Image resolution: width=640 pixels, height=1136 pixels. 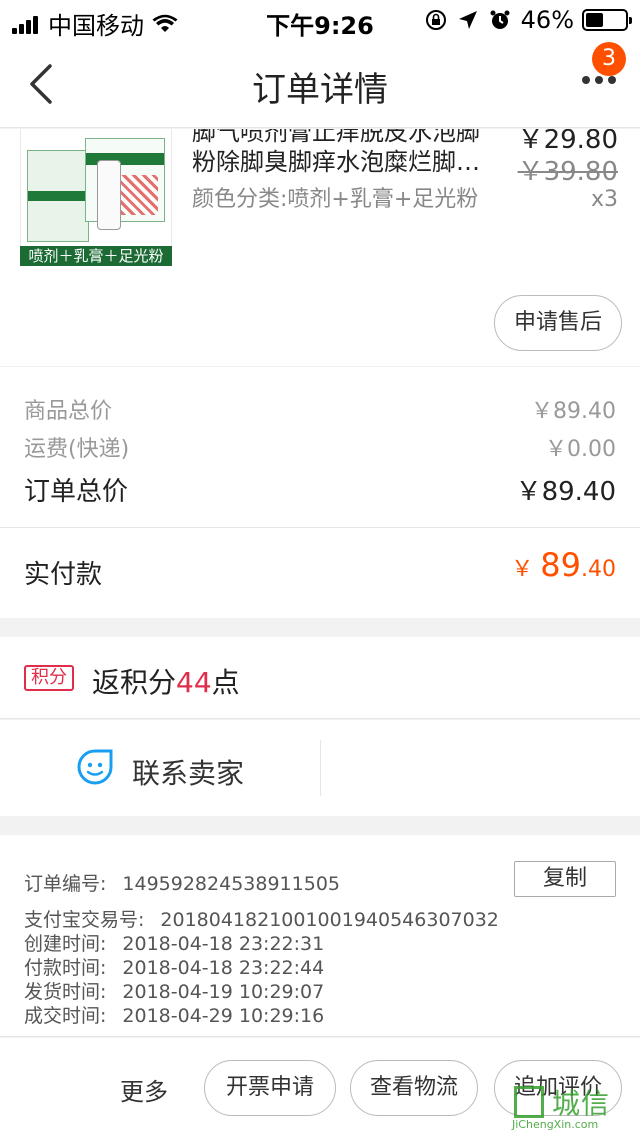 I want to click on product-original-price: ￥39.80, so click(x=567, y=172).